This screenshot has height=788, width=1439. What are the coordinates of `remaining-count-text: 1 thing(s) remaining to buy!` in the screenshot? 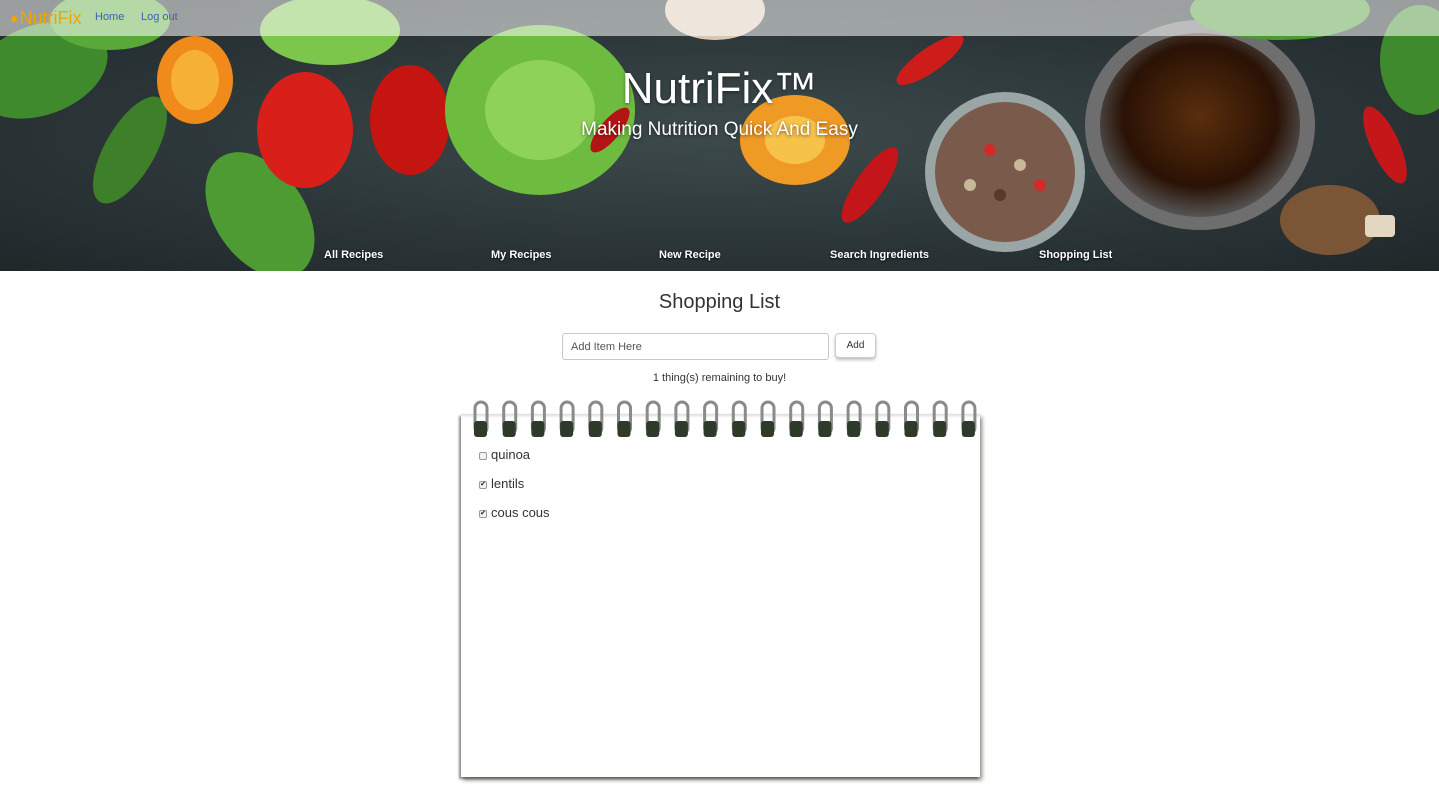 It's located at (719, 378).